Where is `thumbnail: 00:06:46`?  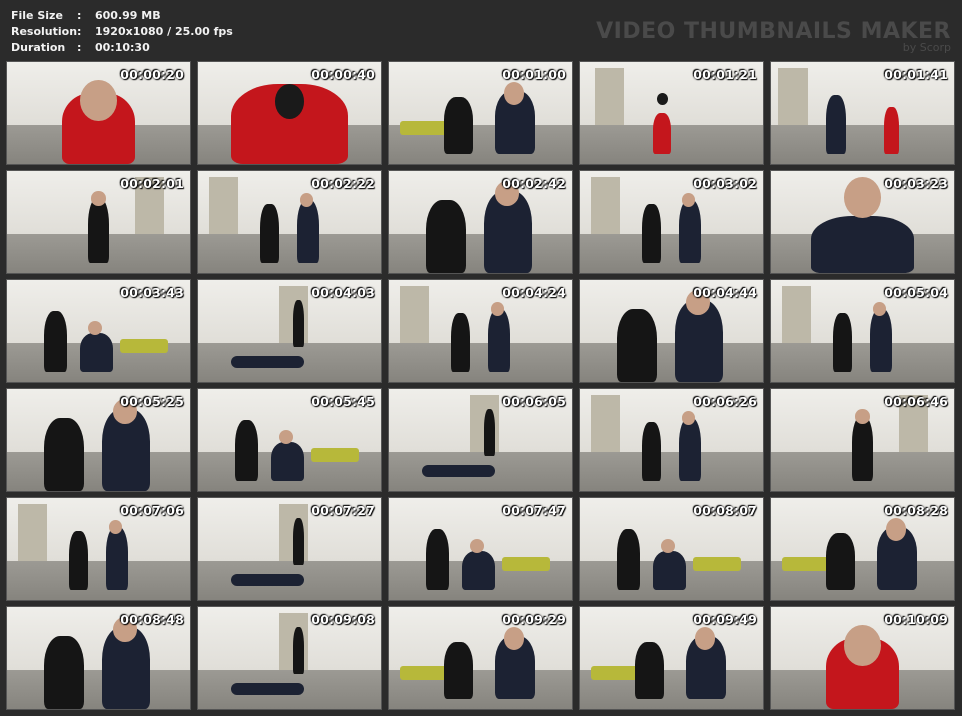 thumbnail: 00:06:46 is located at coordinates (862, 440).